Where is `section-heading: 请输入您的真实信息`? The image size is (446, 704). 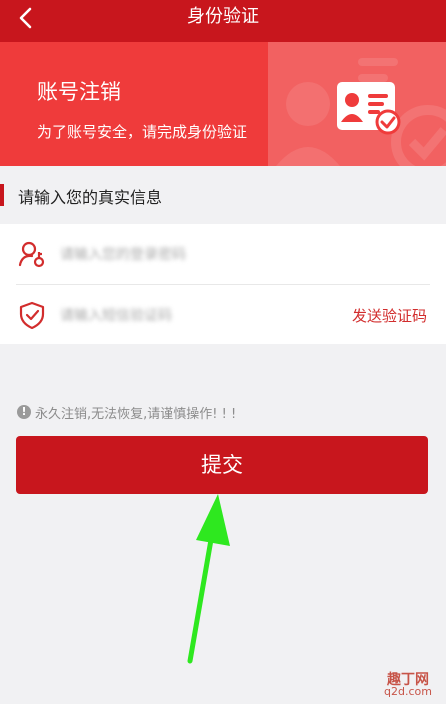
section-heading: 请输入您的真实信息 is located at coordinates (223, 194).